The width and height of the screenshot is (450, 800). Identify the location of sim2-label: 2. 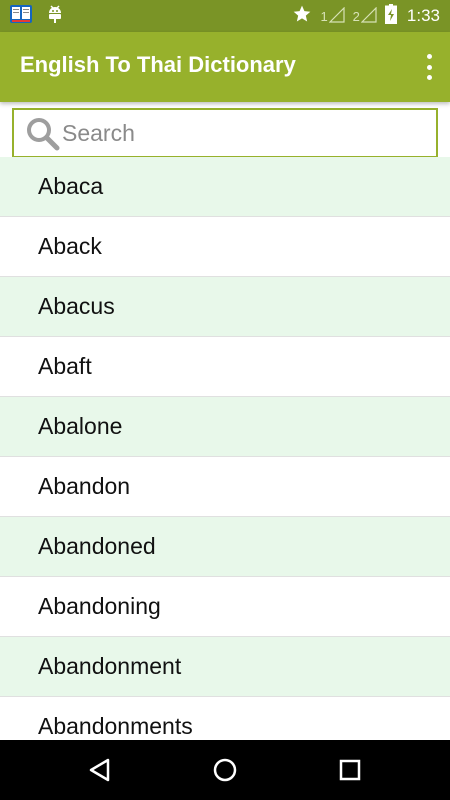
(356, 16).